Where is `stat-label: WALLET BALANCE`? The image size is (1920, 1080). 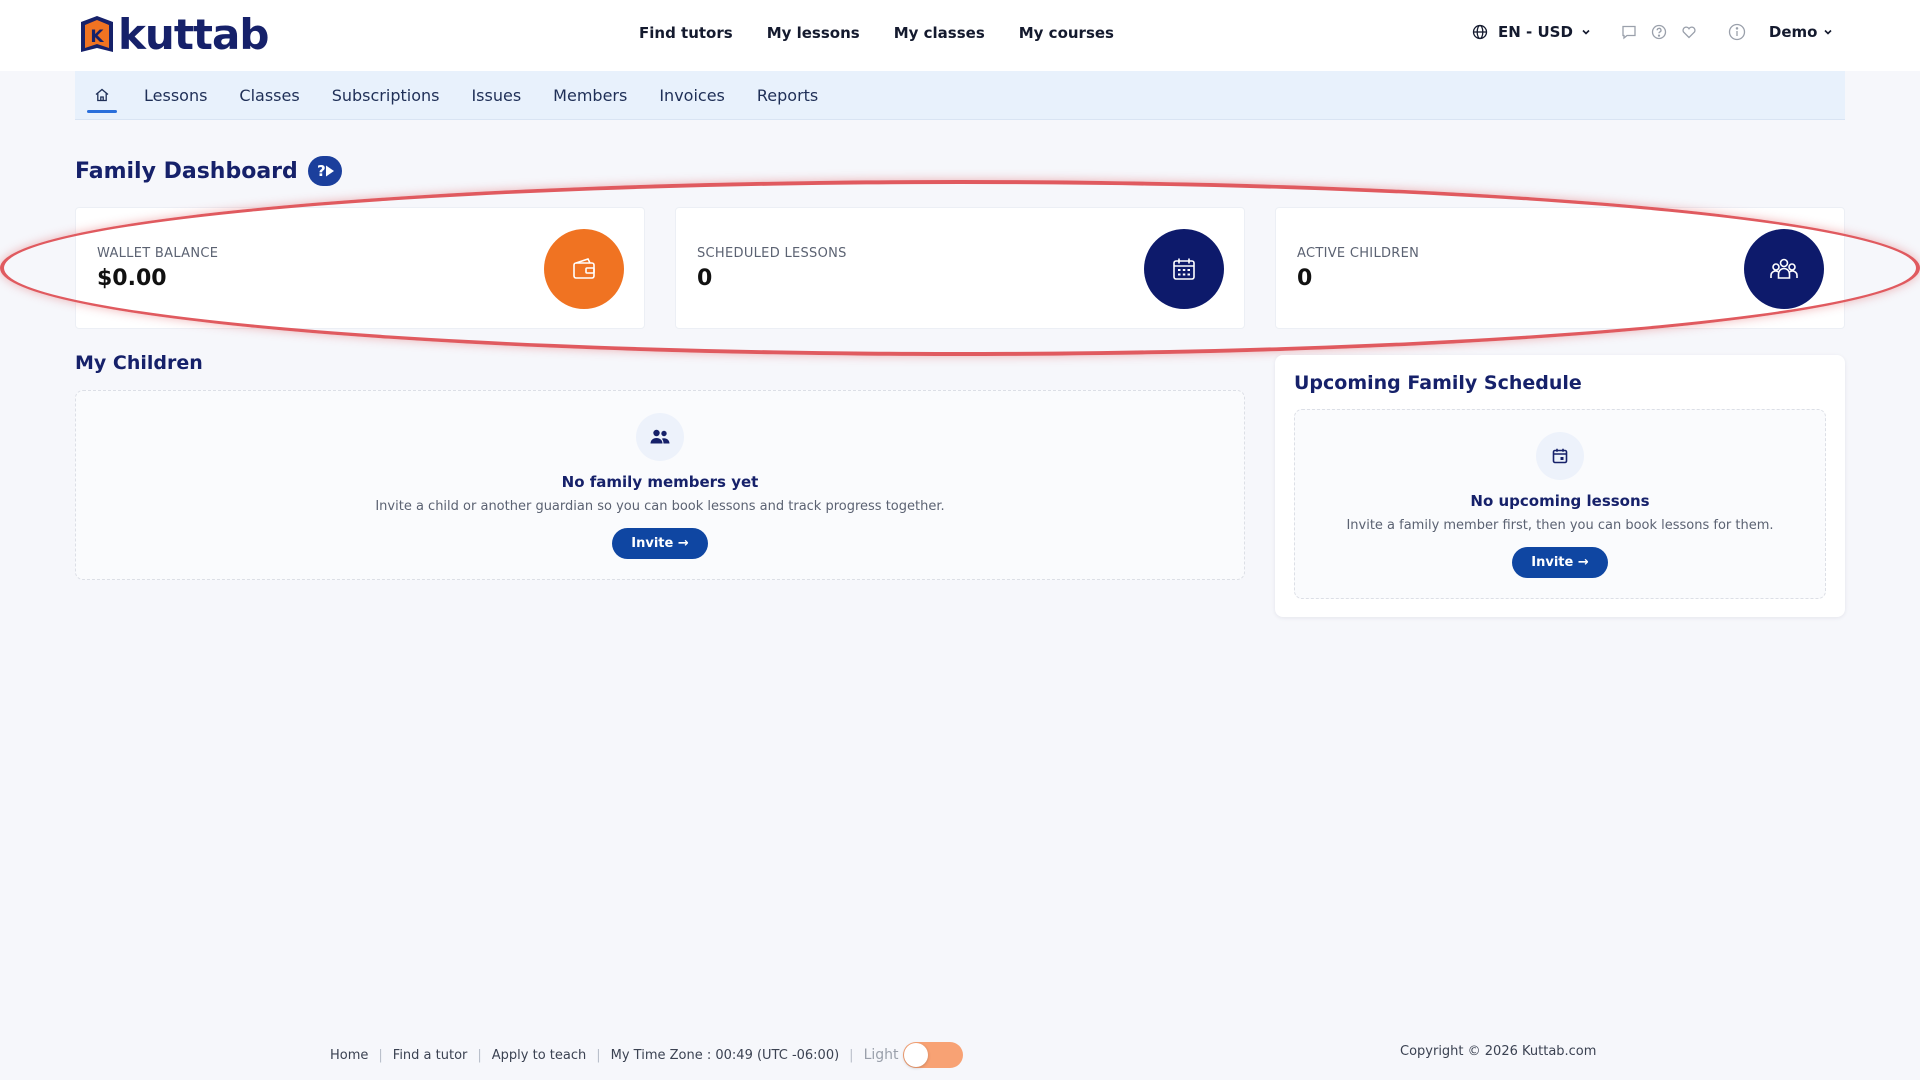 stat-label: WALLET BALANCE is located at coordinates (158, 253).